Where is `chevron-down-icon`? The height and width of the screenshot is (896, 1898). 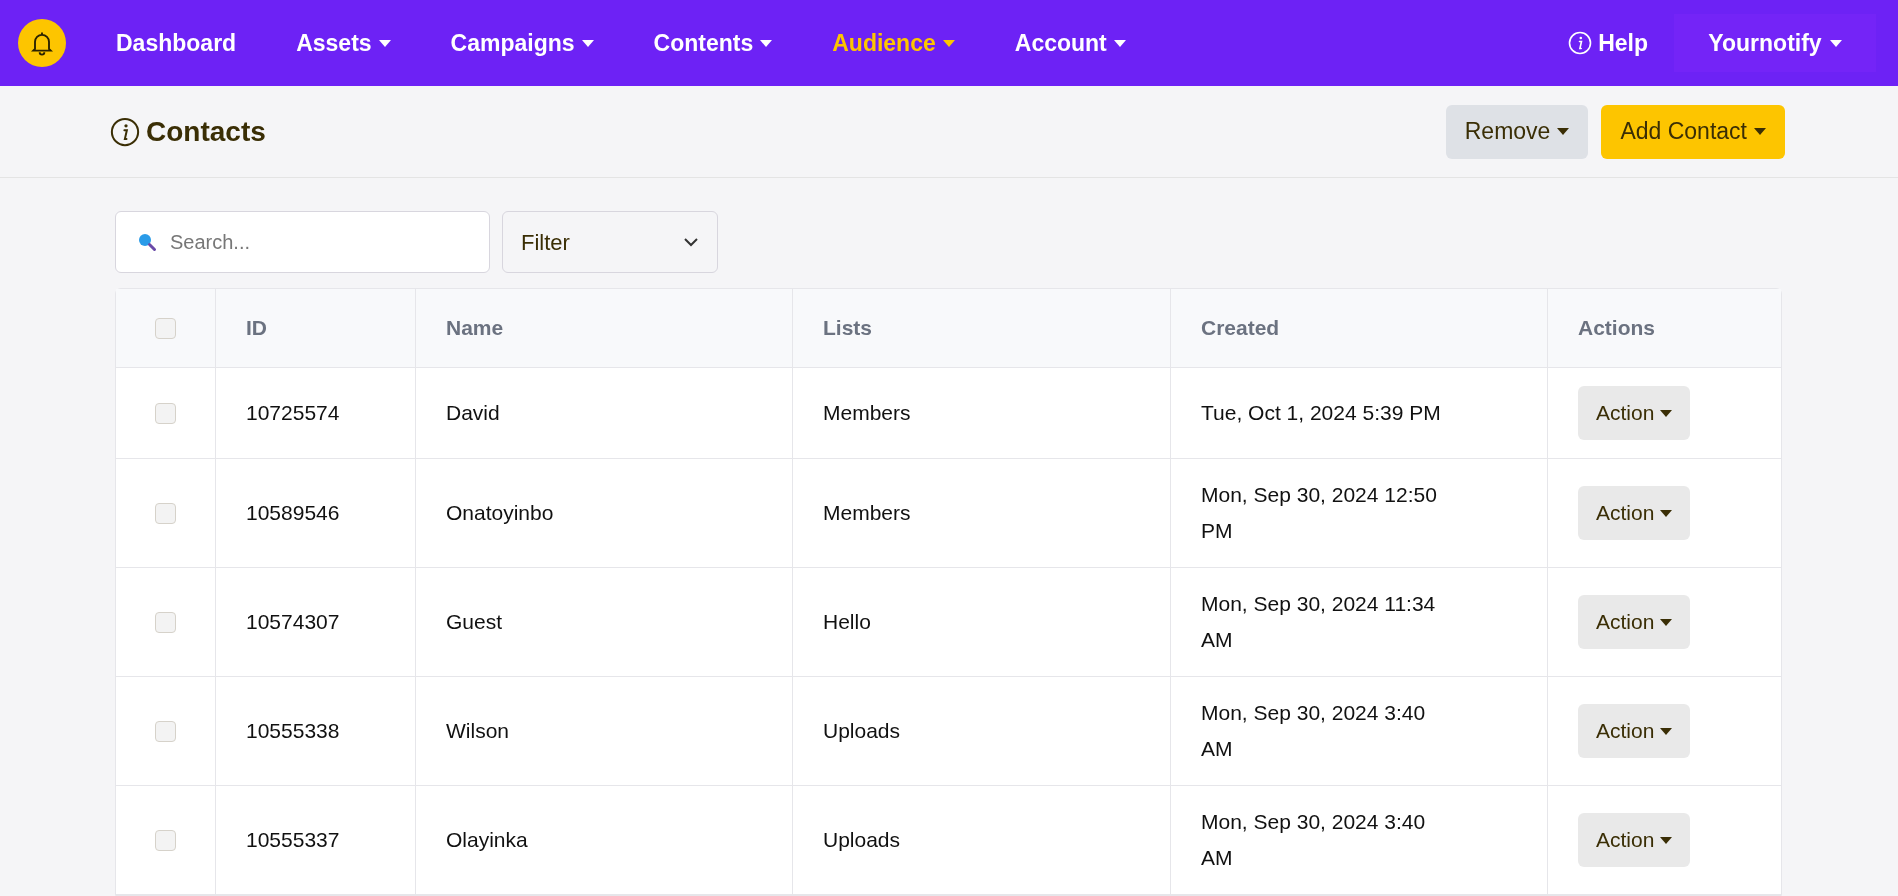 chevron-down-icon is located at coordinates (691, 242).